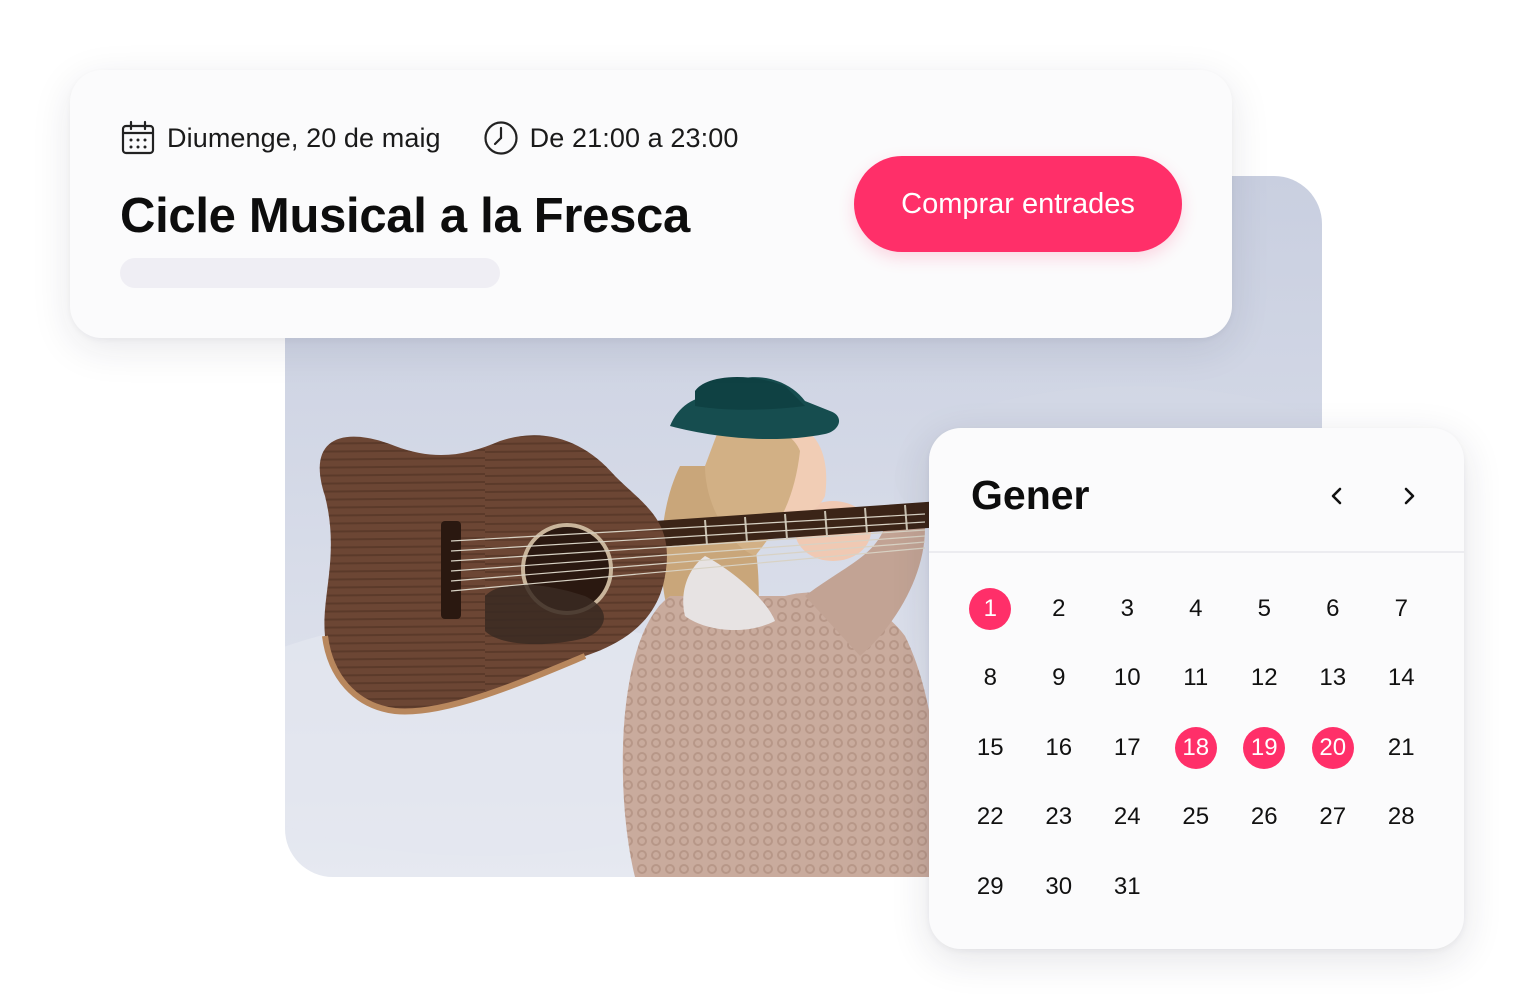 This screenshot has height=1000, width=1520. What do you see at coordinates (1196, 490) in the screenshot?
I see `calendar-header: Gener` at bounding box center [1196, 490].